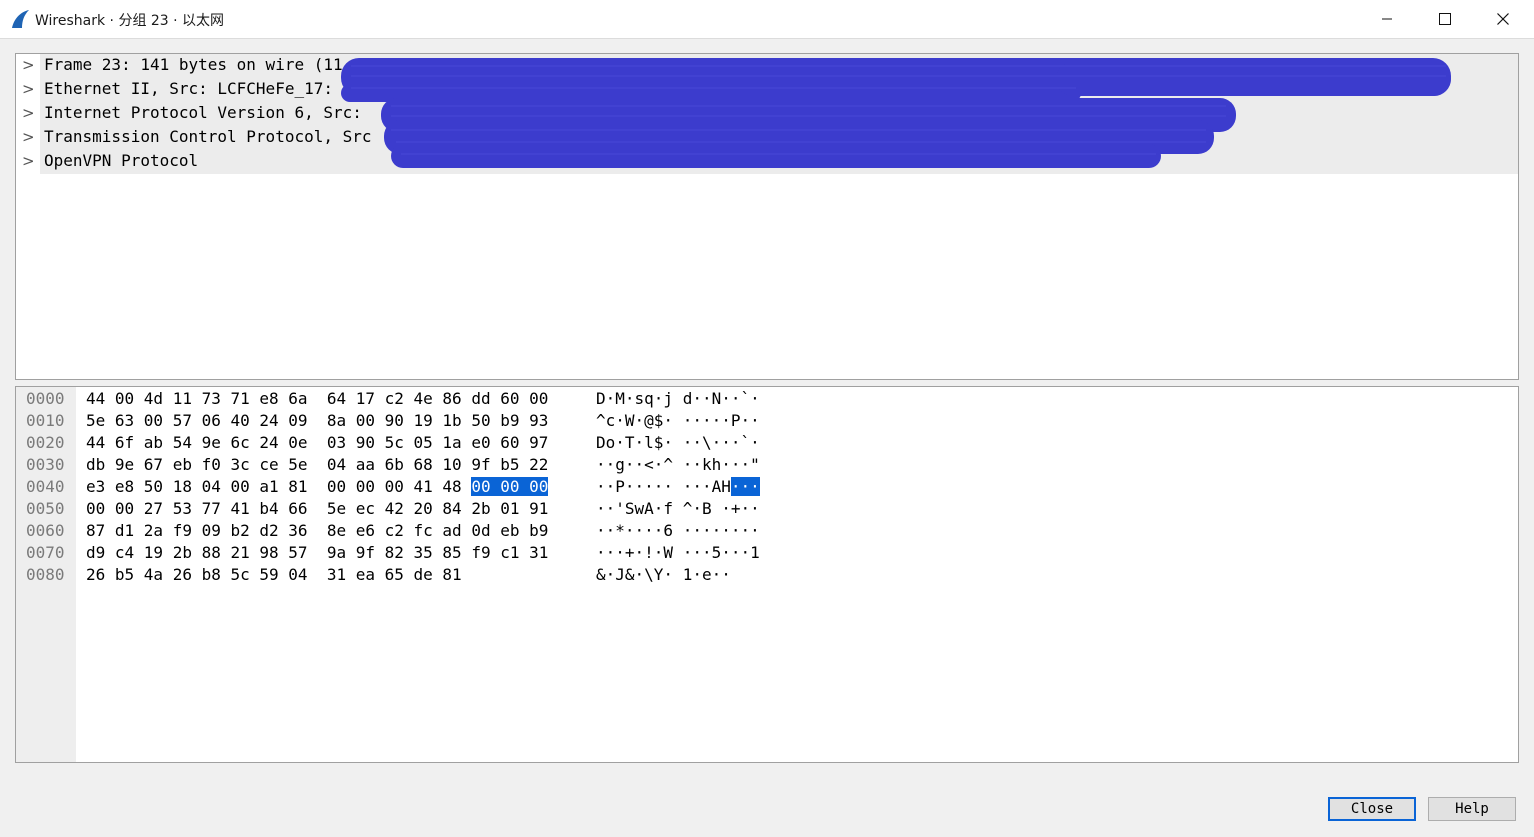 This screenshot has width=1534, height=837. What do you see at coordinates (678, 398) in the screenshot?
I see `hex-ascii: D·M·sq·j d··N··`·` at bounding box center [678, 398].